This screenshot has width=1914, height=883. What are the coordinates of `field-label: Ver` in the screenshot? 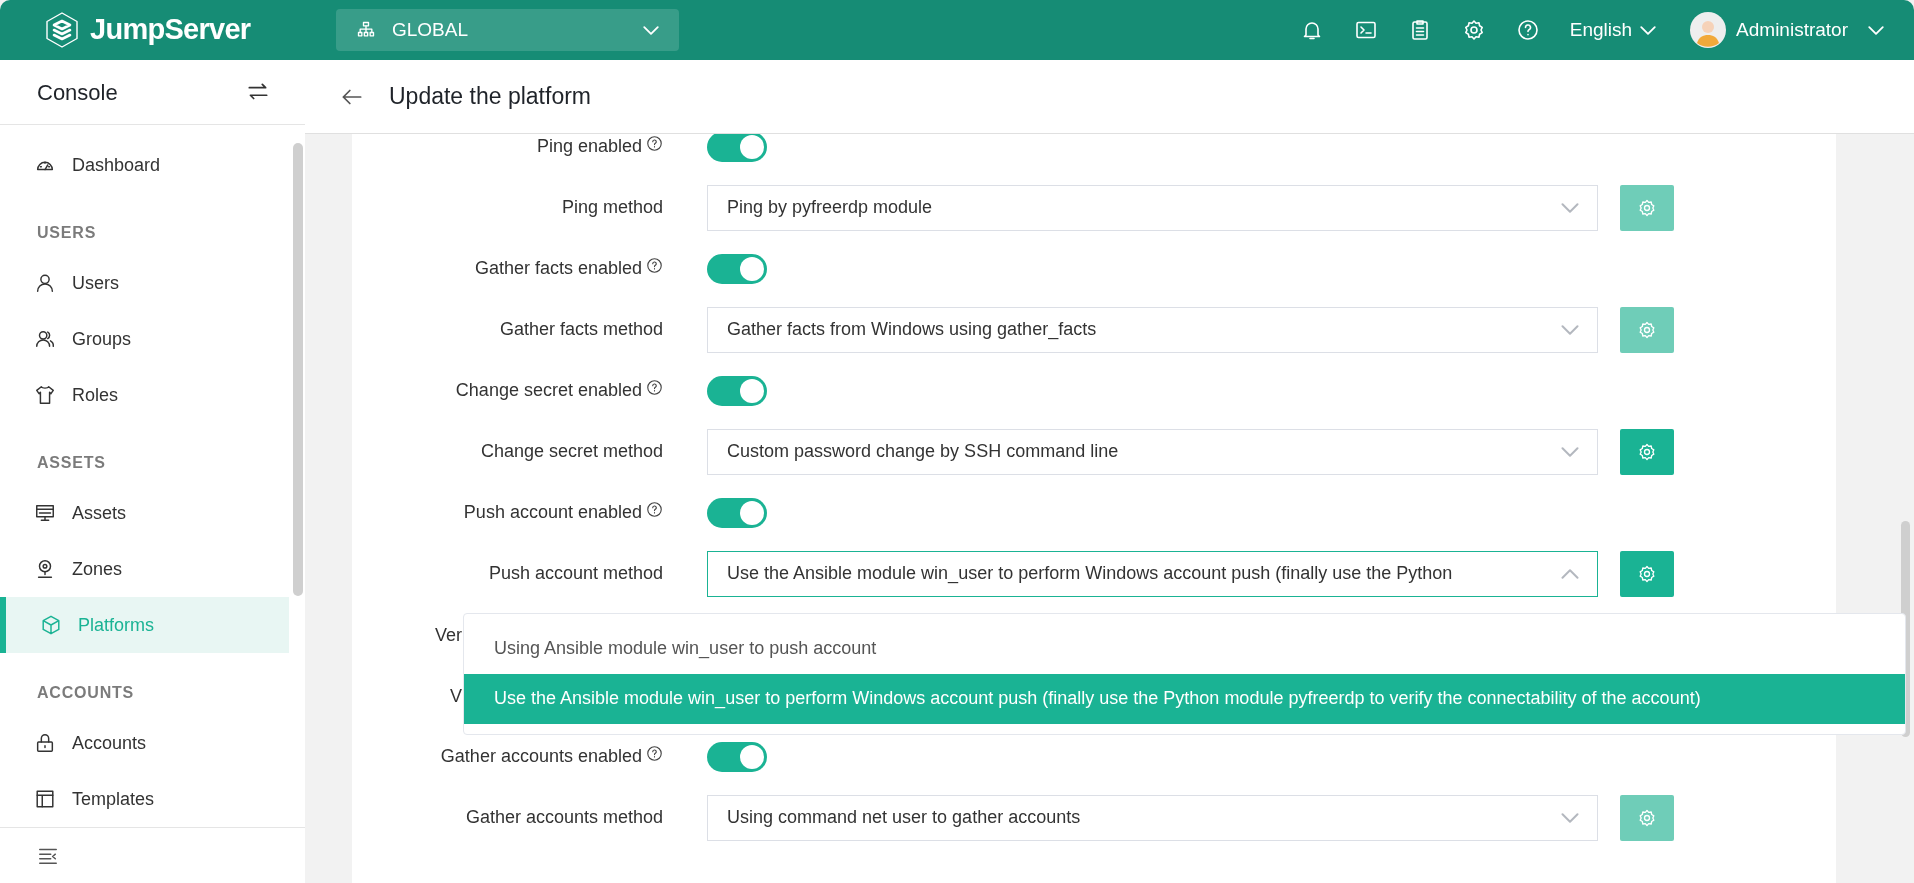 It's located at (447, 634).